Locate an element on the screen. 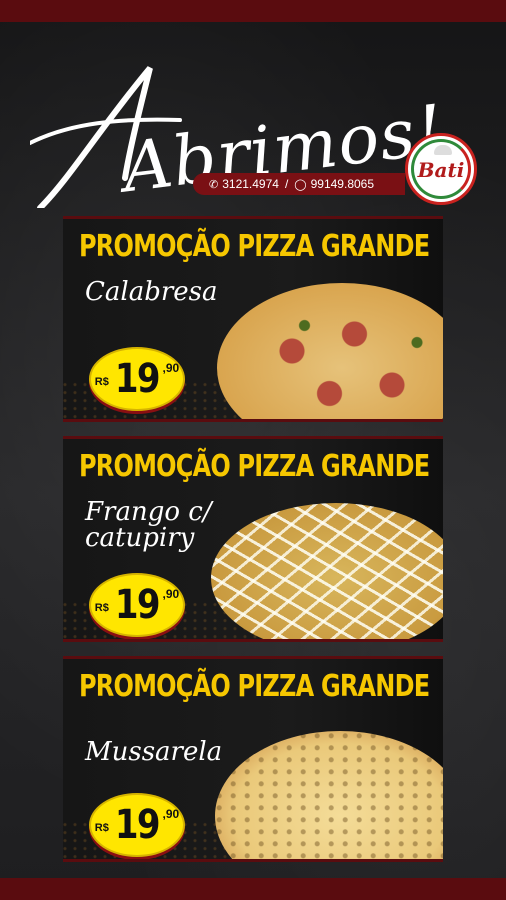 This screenshot has width=506, height=900. phone-icon: ✆ is located at coordinates (214, 184).